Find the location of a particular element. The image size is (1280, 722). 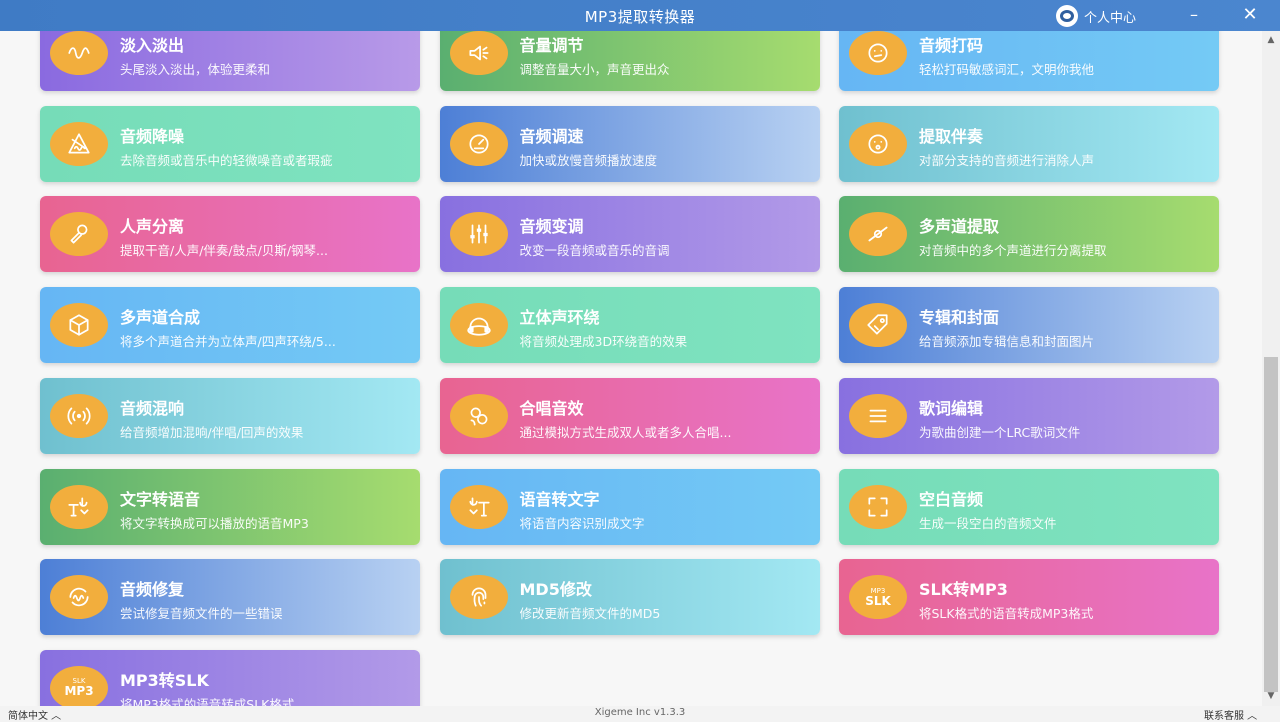

status-bar: 简体中文 ︿ Xigeme Inc v1.3.3 联系客服 ︿ is located at coordinates (640, 714).